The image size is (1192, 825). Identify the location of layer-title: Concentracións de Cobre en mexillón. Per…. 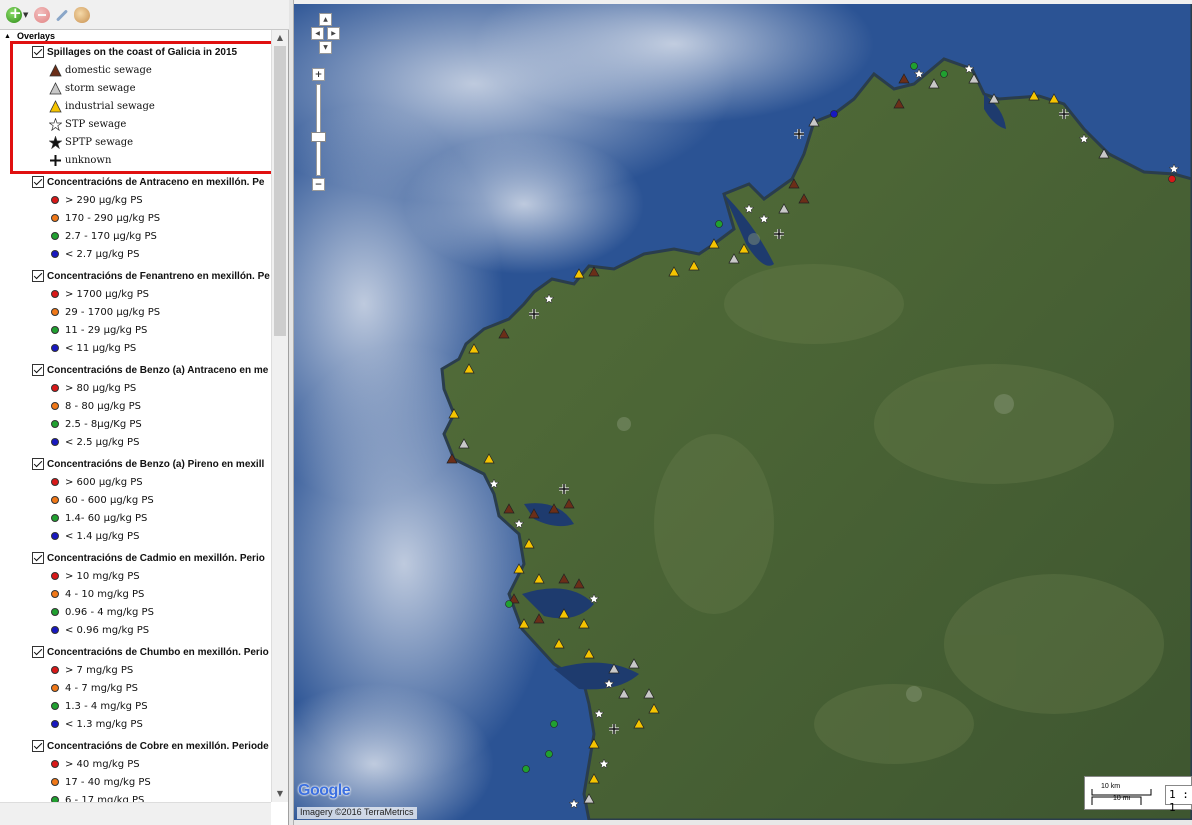
(152, 746).